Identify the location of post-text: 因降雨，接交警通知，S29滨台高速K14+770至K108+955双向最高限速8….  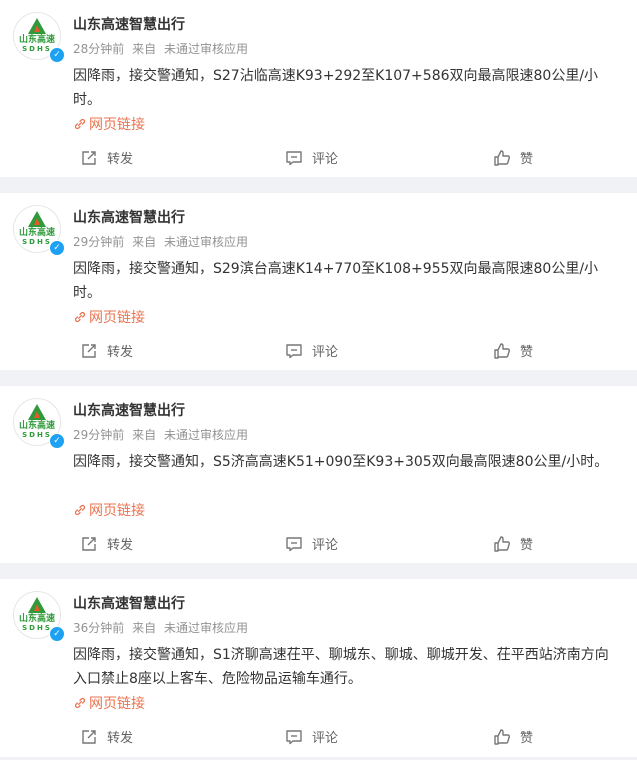
(336, 281).